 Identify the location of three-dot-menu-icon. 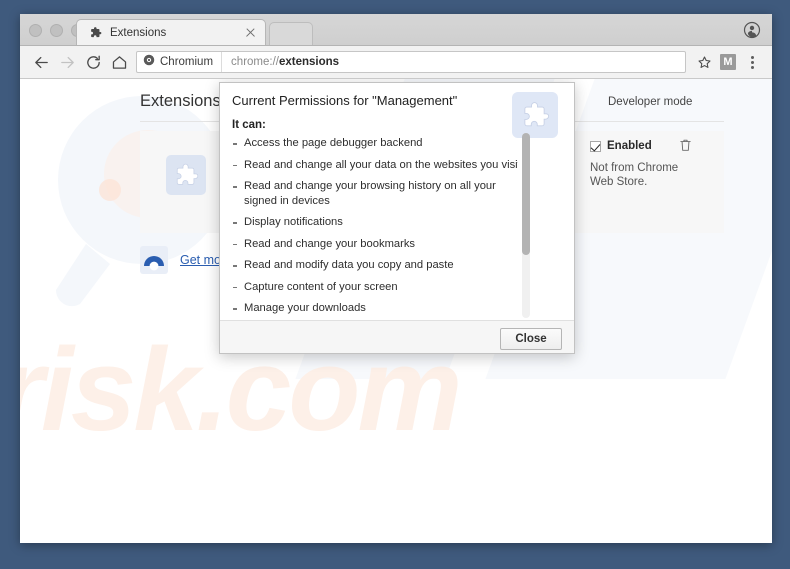
(752, 62).